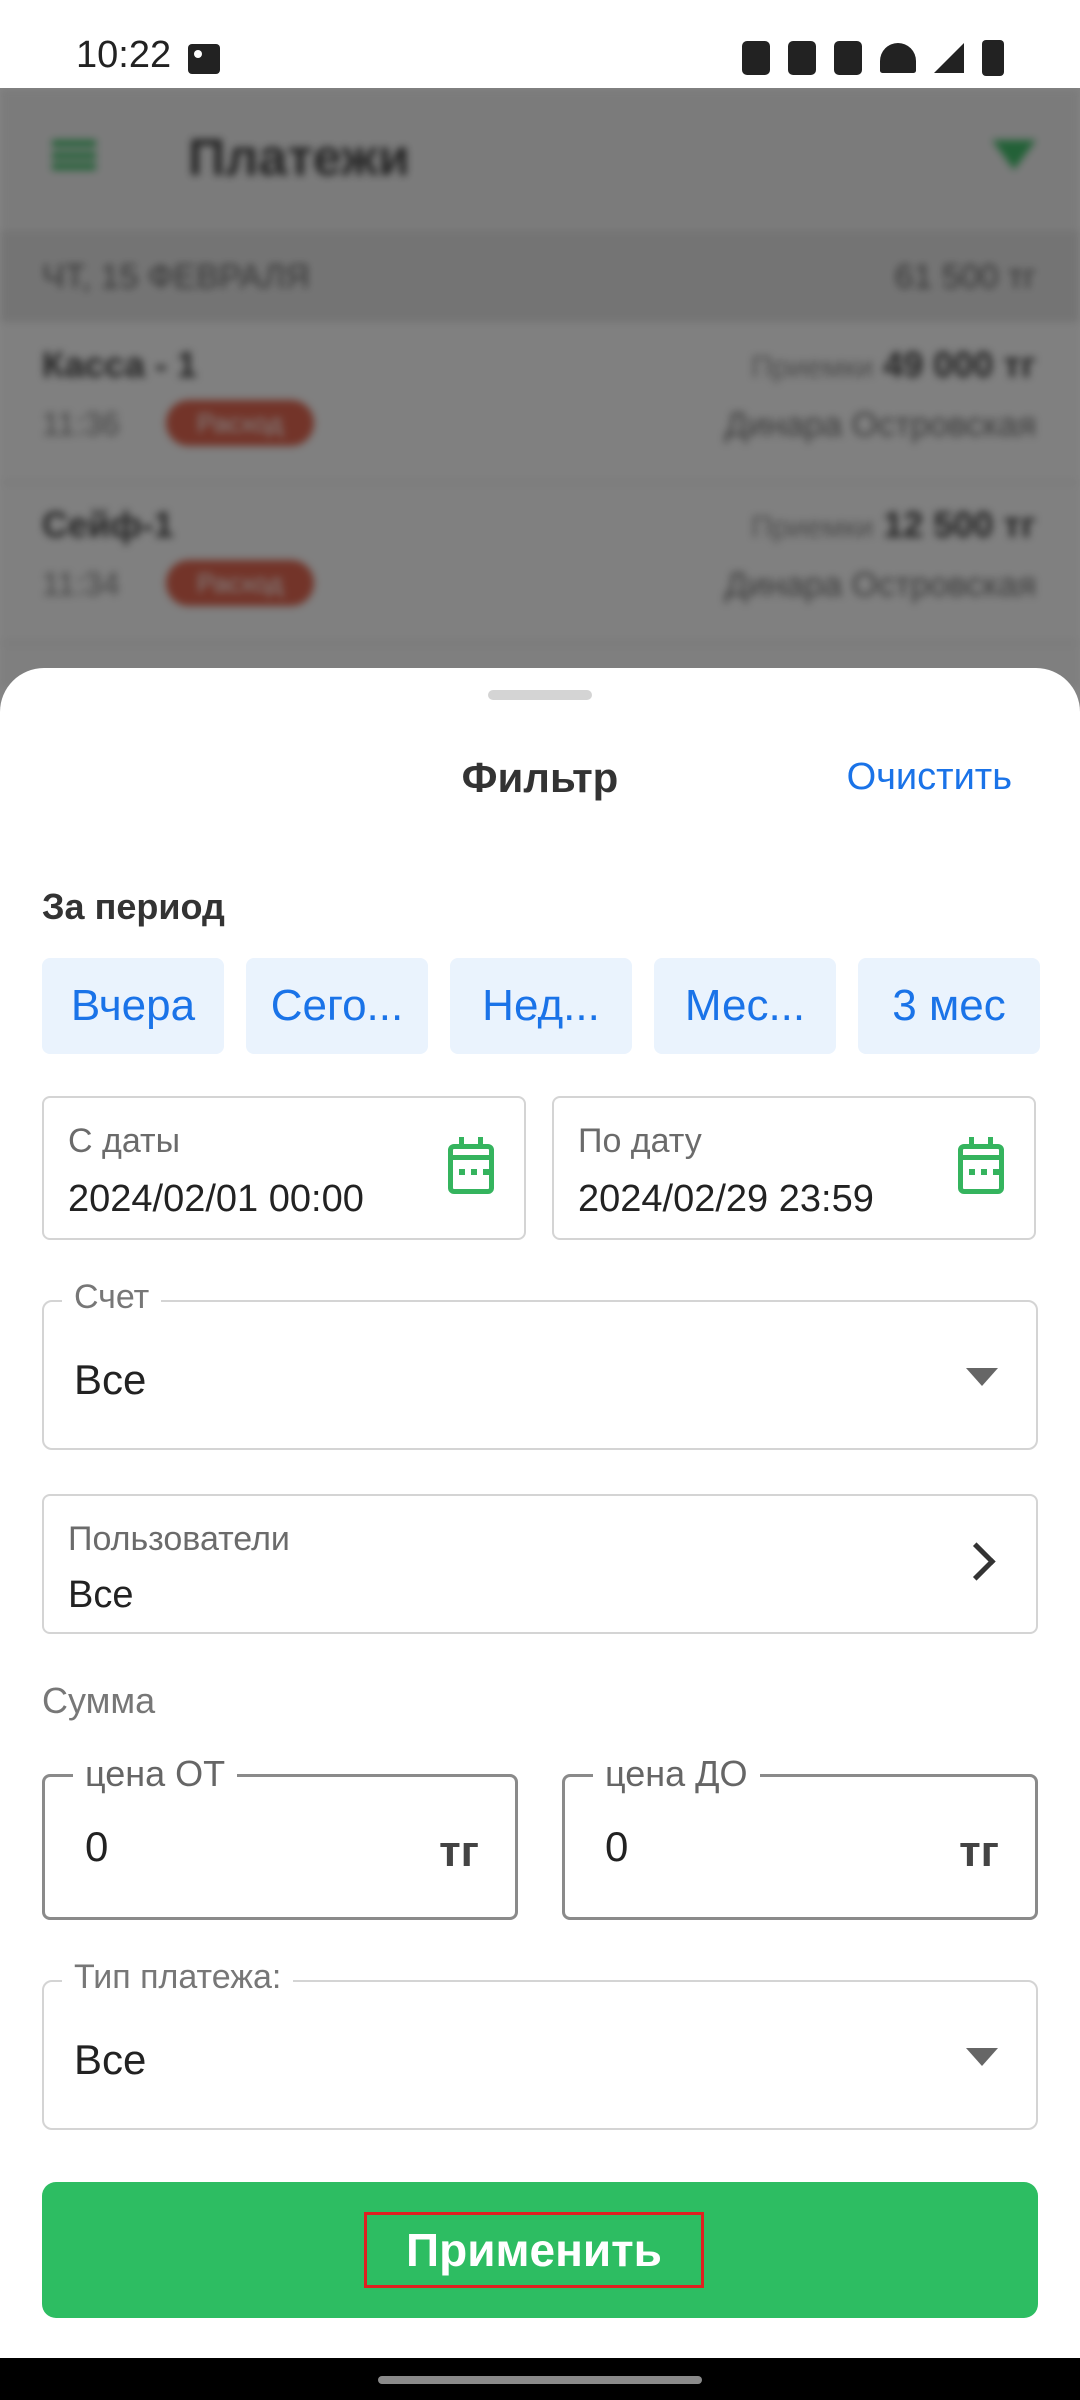 The image size is (1080, 2400). Describe the element at coordinates (949, 1006) in the screenshot. I see `chip-3-months: 3 мес` at that location.